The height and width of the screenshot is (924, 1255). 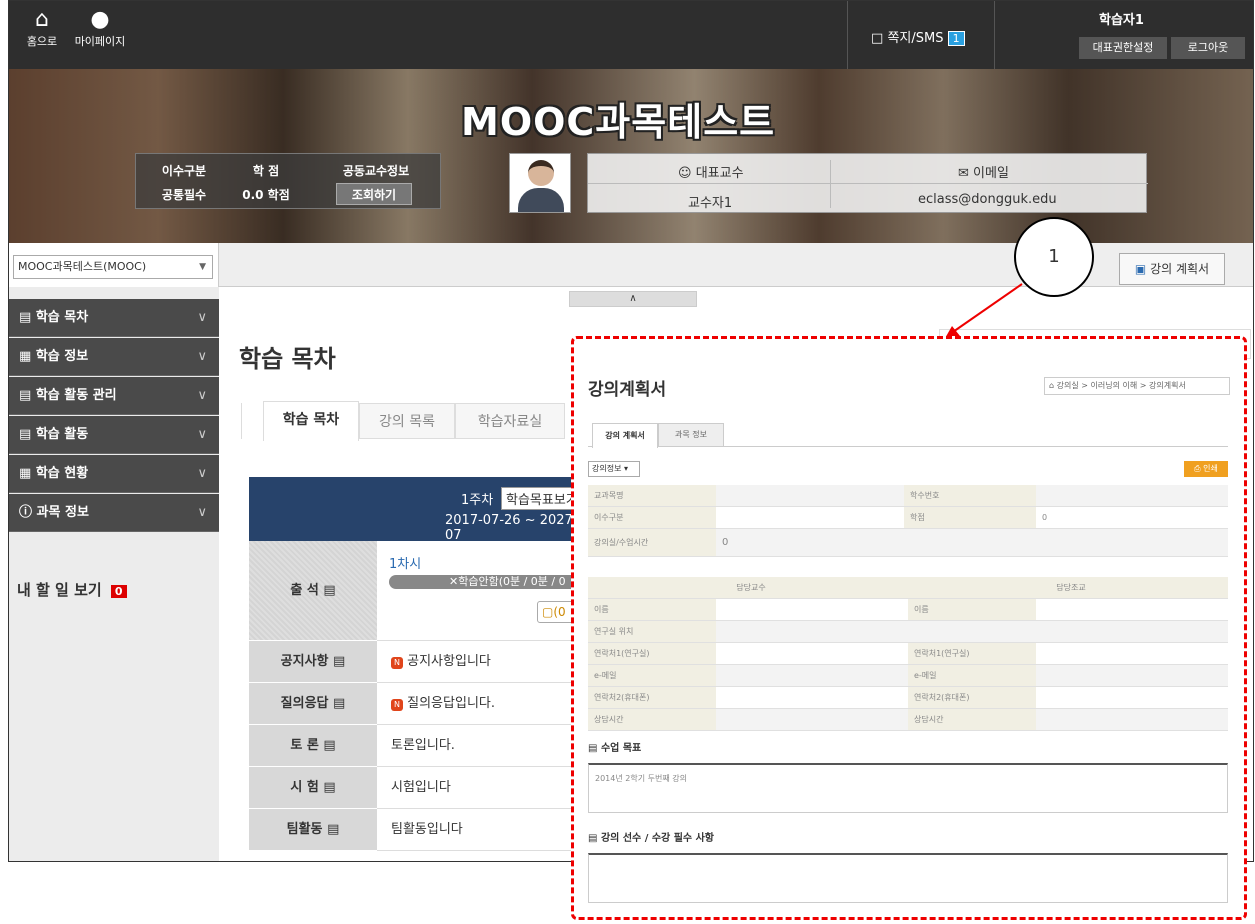 I want to click on sidebar-item-activity-mgmt: ▤ 학습 활동 관리 ∨, so click(x=114, y=396).